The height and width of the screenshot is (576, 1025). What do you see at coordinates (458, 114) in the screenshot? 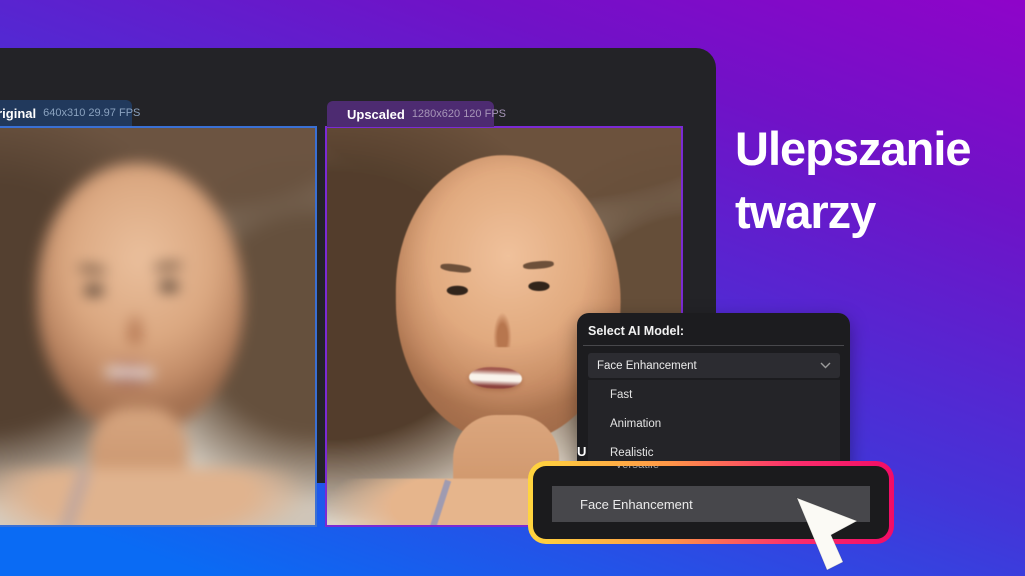
I see `tab-upscaled-meta: 1280x620 120 FPS` at bounding box center [458, 114].